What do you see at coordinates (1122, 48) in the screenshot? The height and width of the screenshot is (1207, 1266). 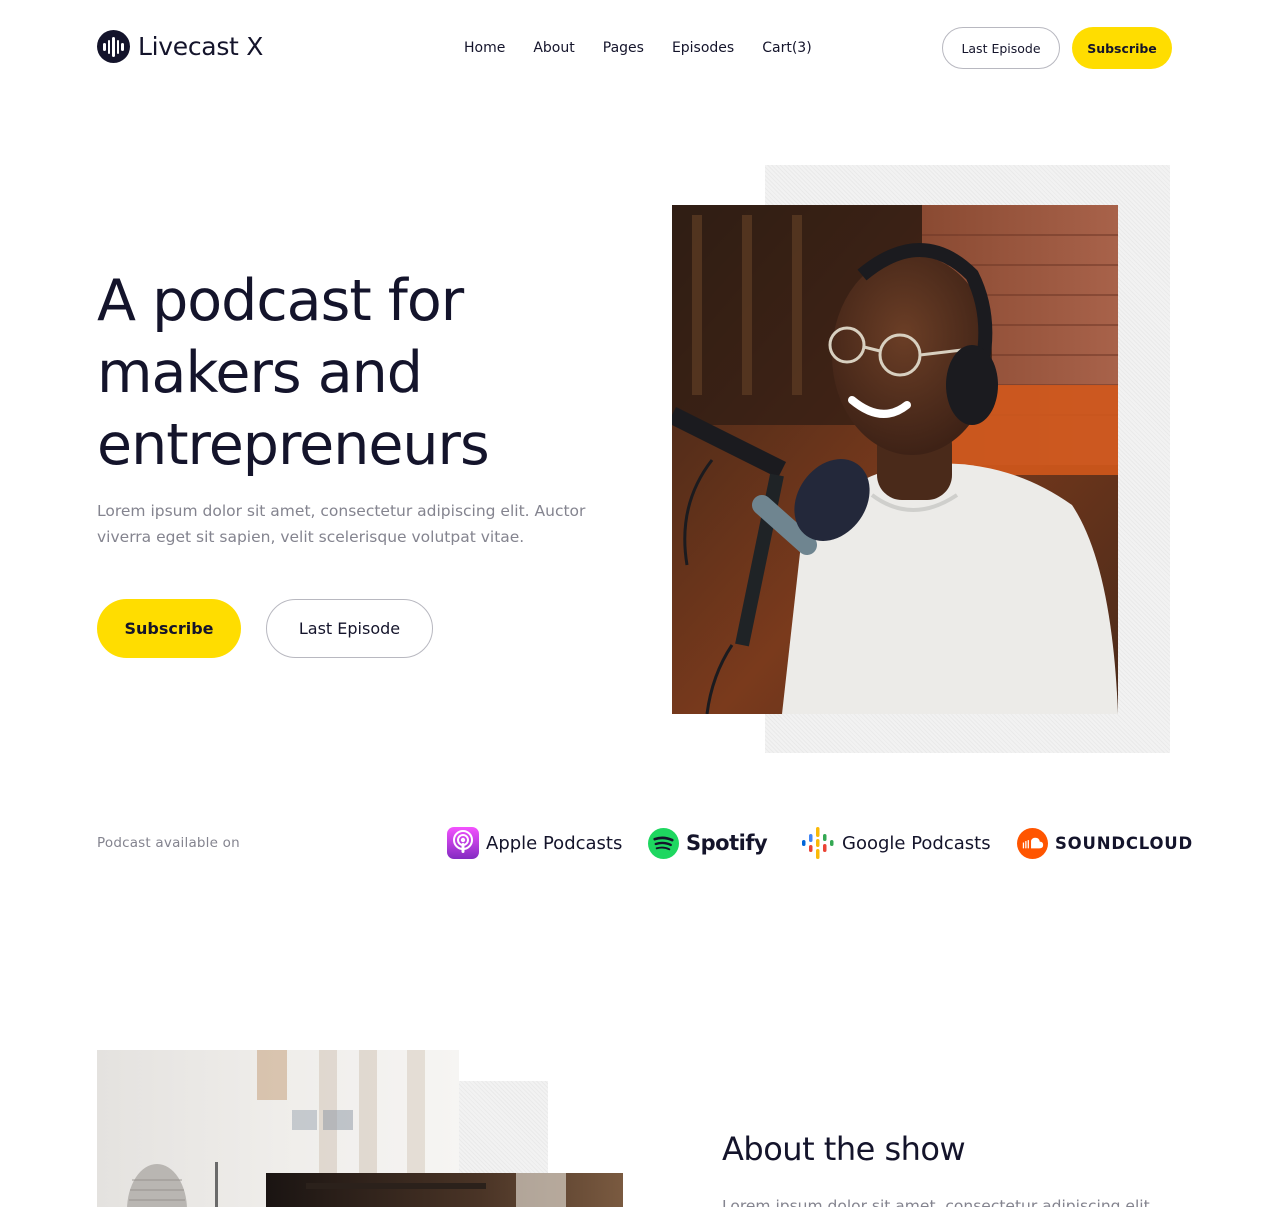 I see `header-subscribe-button: Subscribe` at bounding box center [1122, 48].